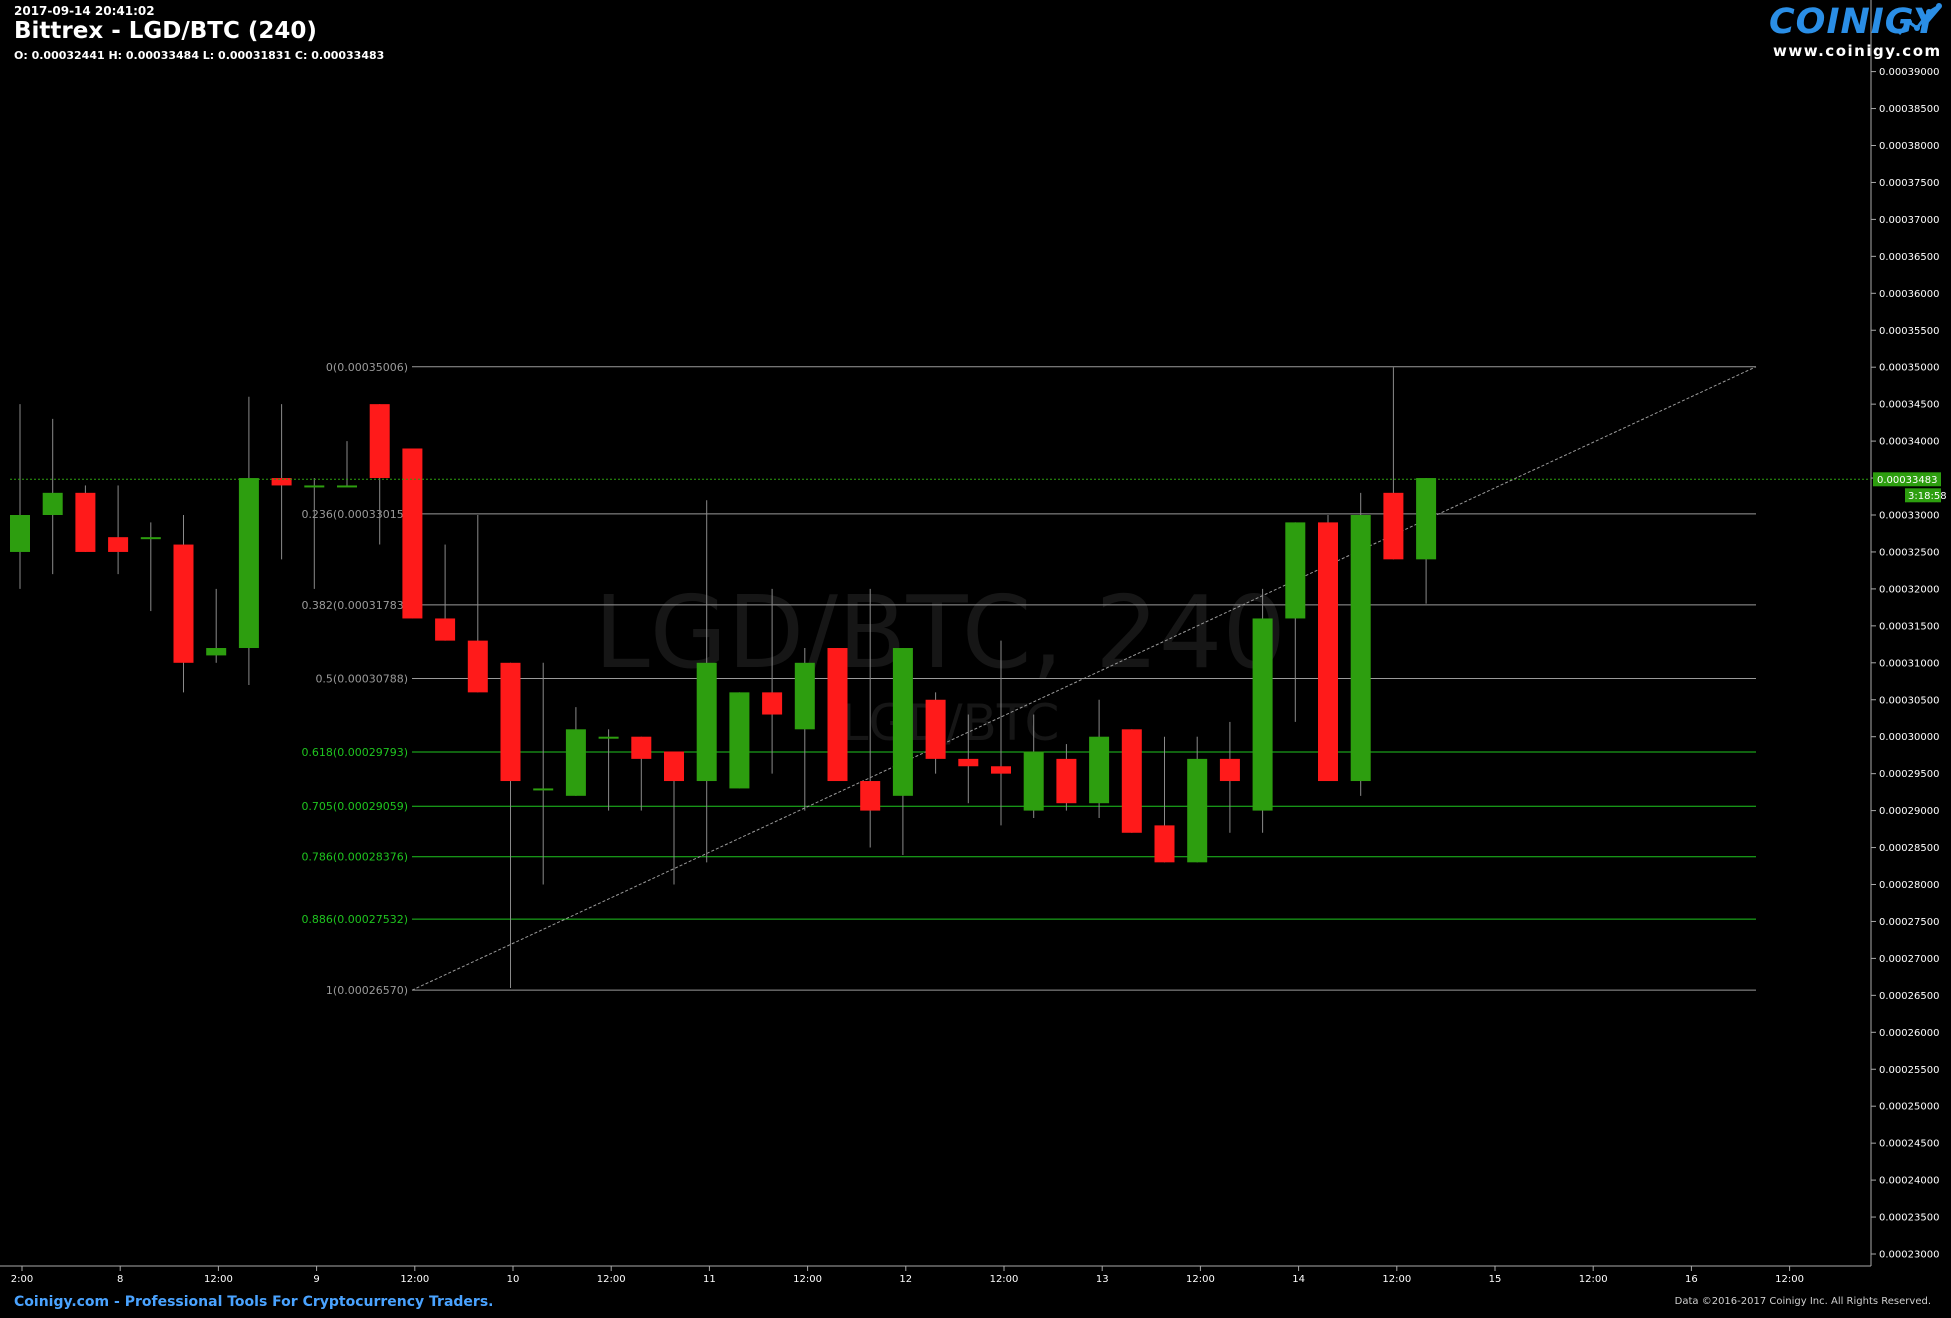 The height and width of the screenshot is (1318, 1951). Describe the element at coordinates (1909, 737) in the screenshot. I see `y-tick-label: 0.00030000` at that location.